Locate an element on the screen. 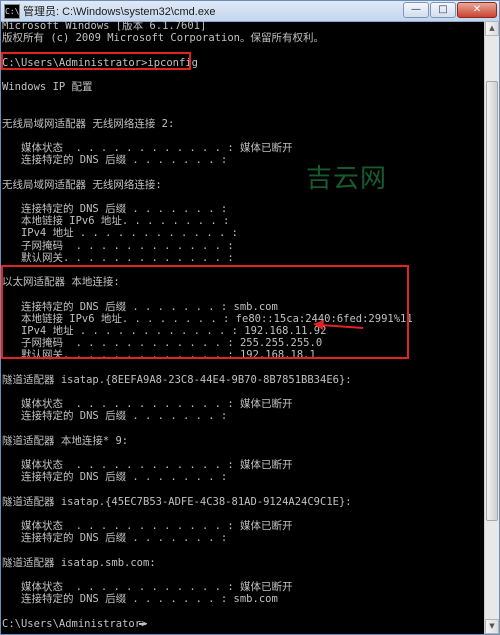 The image size is (500, 635). scroll-thumb is located at coordinates (492, 301).